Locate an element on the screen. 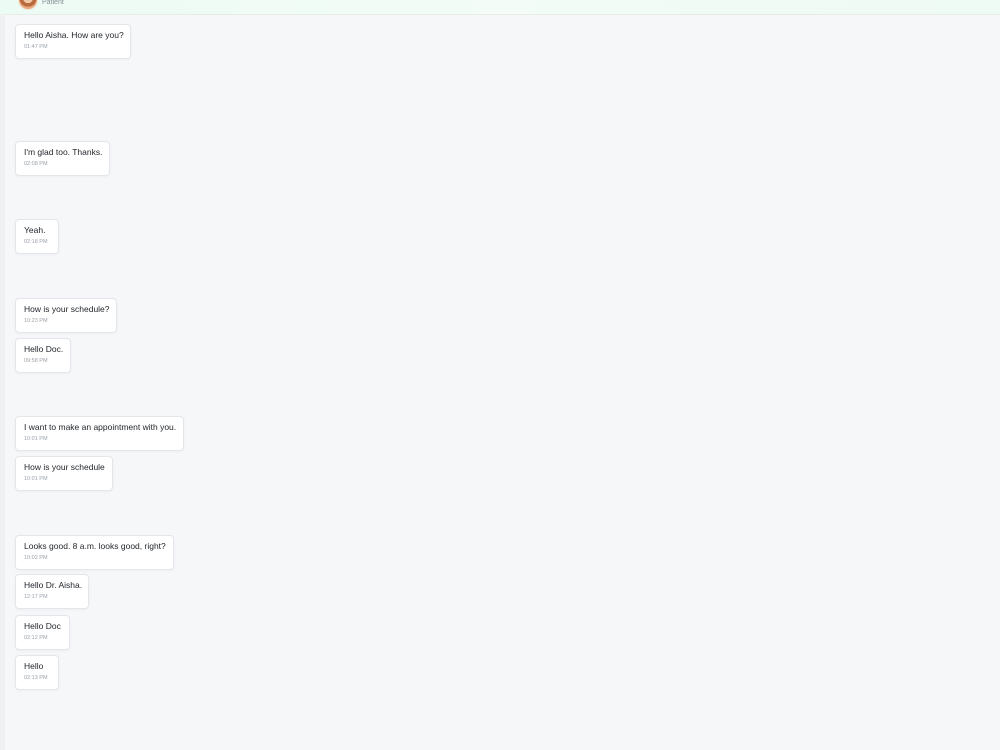 The height and width of the screenshot is (750, 1000). message-text: Hello Doc. is located at coordinates (44, 349).